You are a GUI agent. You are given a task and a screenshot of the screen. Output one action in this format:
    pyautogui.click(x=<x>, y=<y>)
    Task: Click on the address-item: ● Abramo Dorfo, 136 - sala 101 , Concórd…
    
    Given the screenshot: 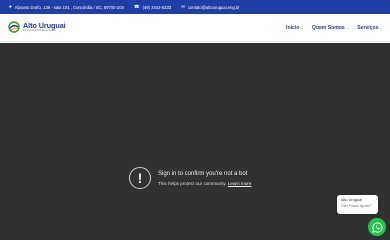 What is the action you would take?
    pyautogui.click(x=66, y=6)
    